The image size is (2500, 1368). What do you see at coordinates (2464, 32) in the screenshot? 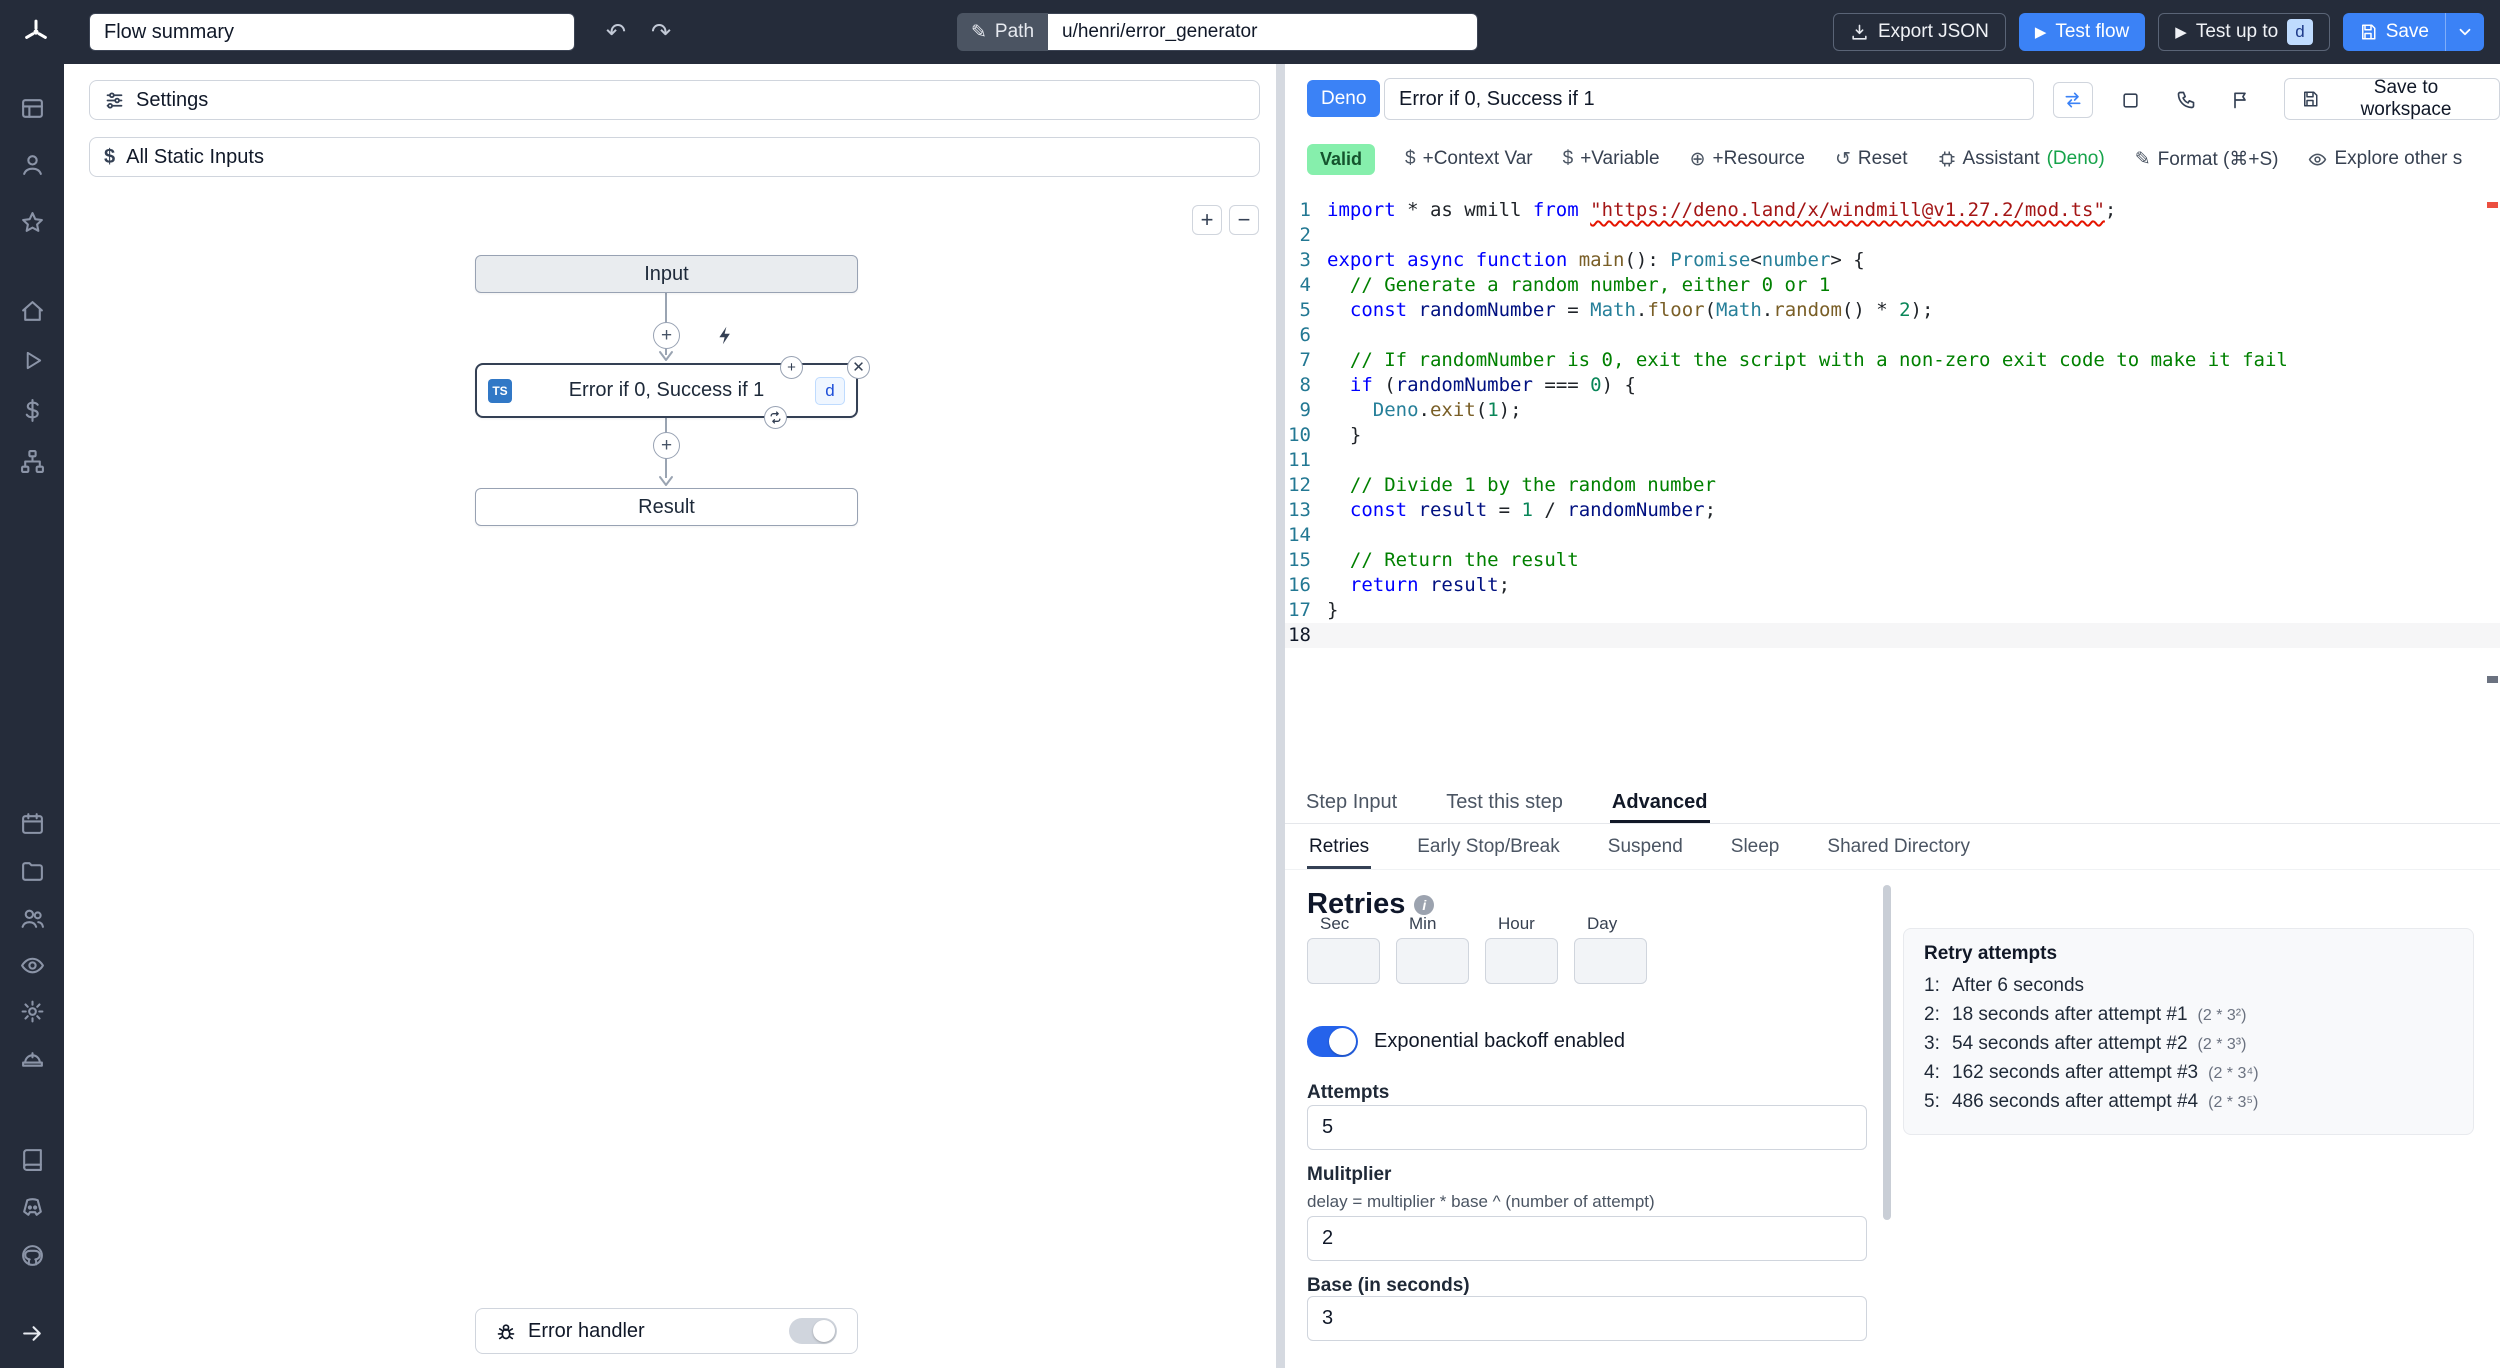
I see `save-dropdown-button` at bounding box center [2464, 32].